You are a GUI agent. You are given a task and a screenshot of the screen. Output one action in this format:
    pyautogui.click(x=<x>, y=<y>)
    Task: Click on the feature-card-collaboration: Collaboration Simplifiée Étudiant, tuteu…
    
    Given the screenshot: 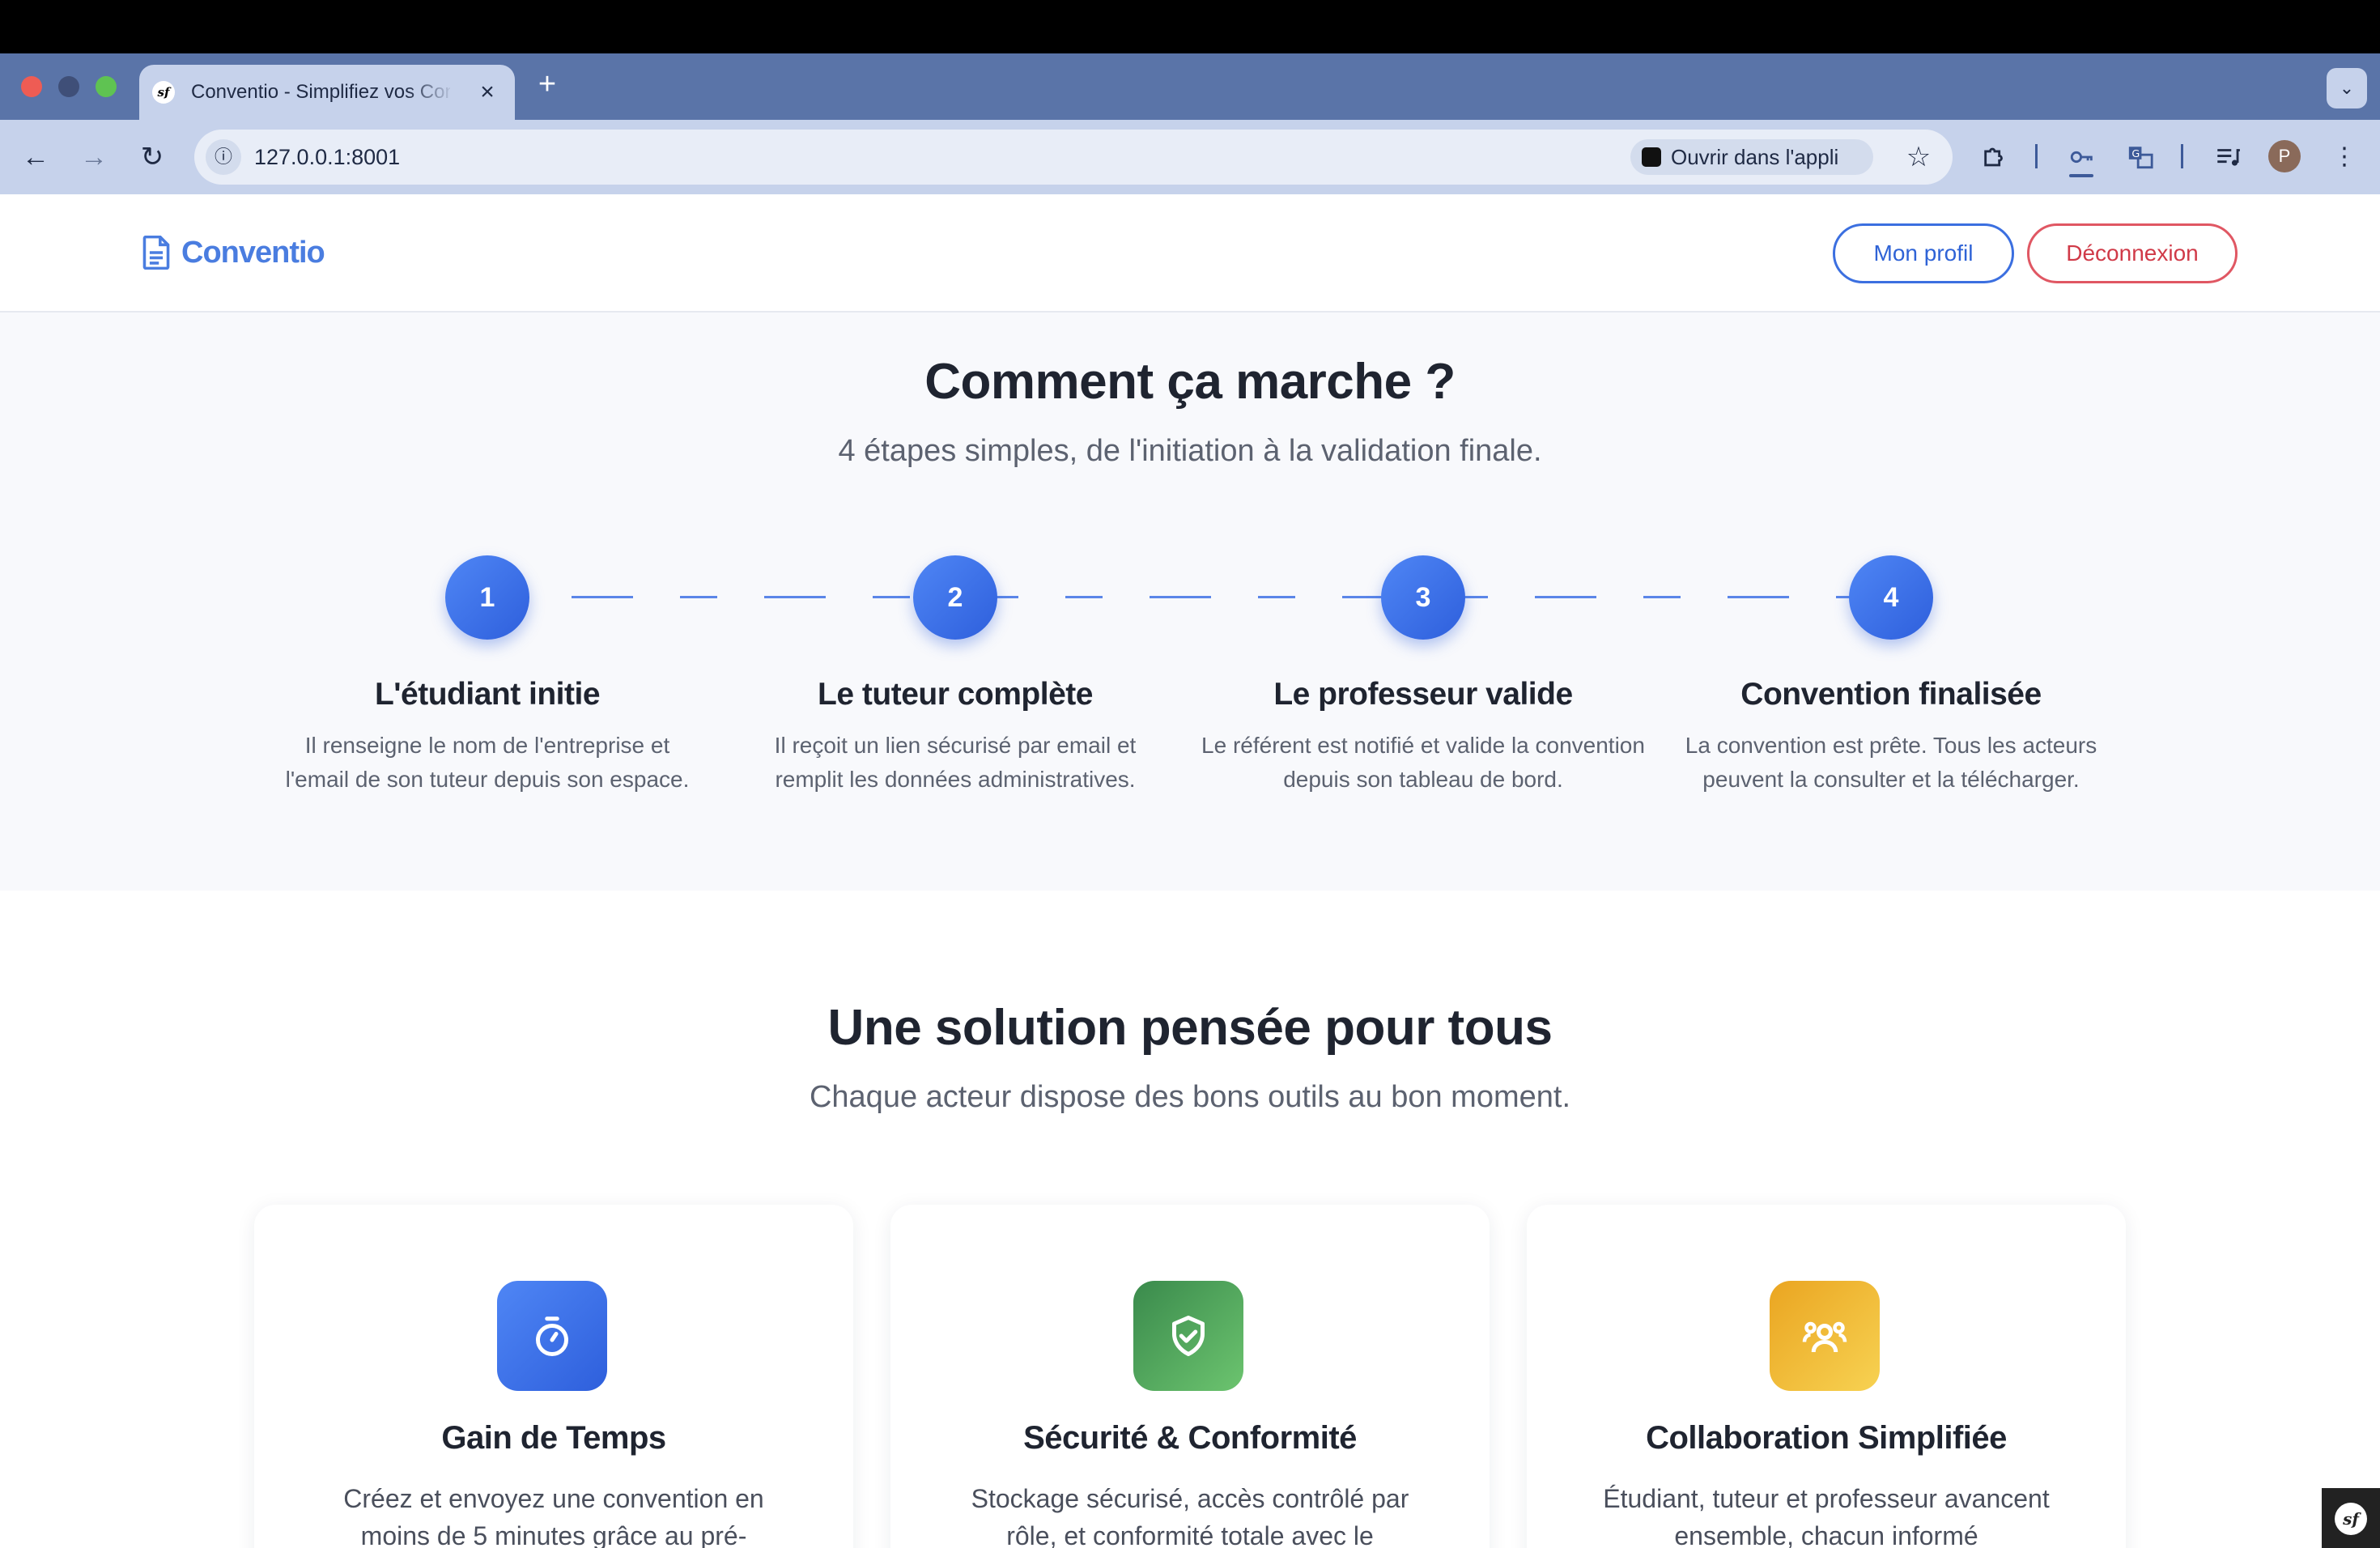 What is the action you would take?
    pyautogui.click(x=1827, y=1376)
    